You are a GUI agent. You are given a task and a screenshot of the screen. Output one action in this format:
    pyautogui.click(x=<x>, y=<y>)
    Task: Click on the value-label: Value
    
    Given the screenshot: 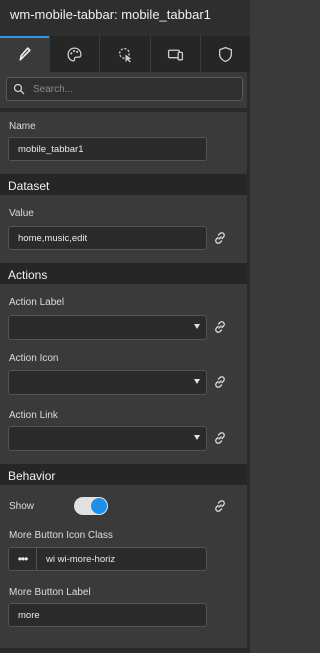 What is the action you would take?
    pyautogui.click(x=21, y=213)
    